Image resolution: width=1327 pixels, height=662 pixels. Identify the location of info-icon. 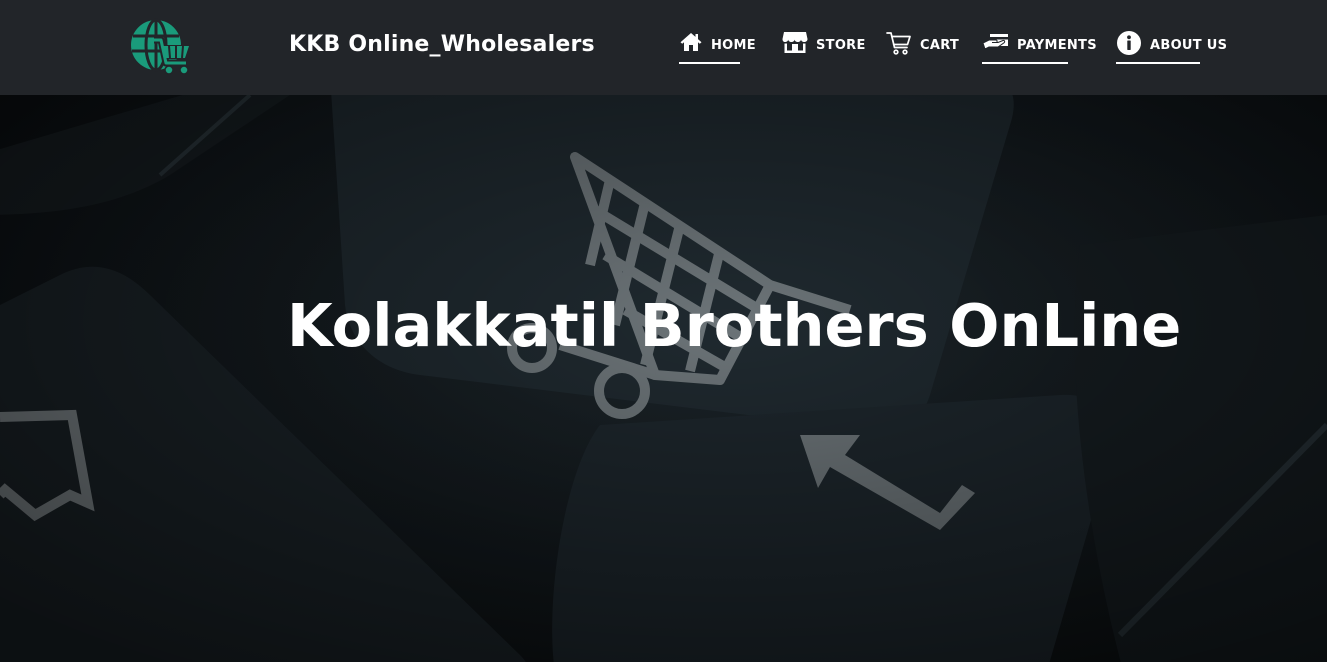
(1129, 43).